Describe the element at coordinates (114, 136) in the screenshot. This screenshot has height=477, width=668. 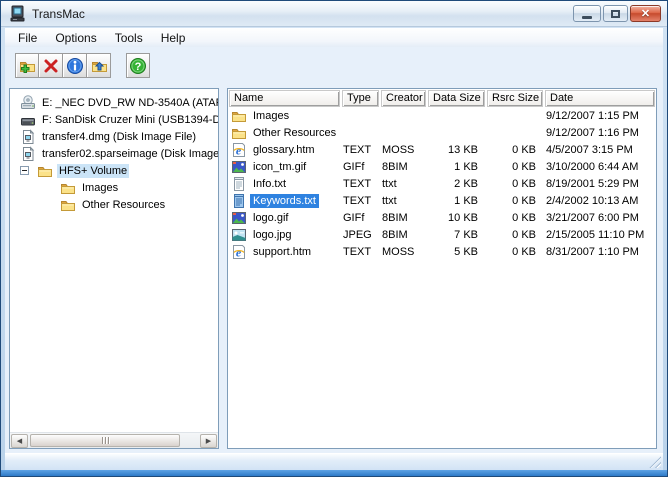
I see `tree-item: transfer4.dmg (Disk Image File)` at that location.